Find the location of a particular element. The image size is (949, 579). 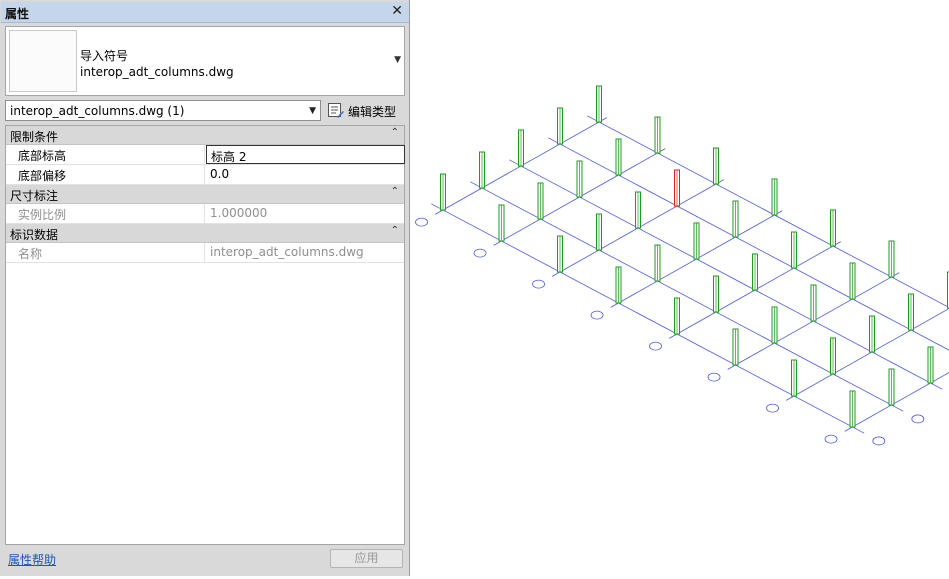

property-value: 0.0 is located at coordinates (219, 174).